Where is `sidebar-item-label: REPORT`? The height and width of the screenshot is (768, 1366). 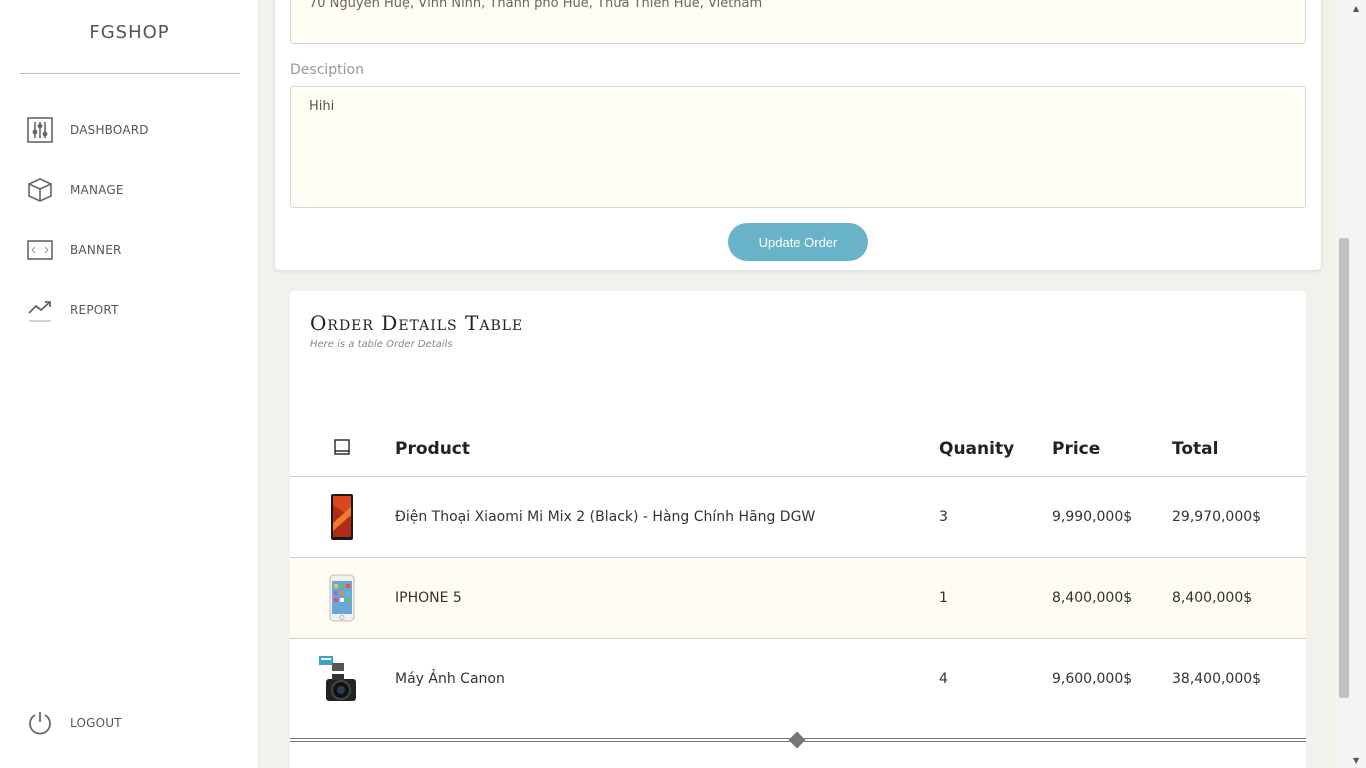 sidebar-item-label: REPORT is located at coordinates (94, 310).